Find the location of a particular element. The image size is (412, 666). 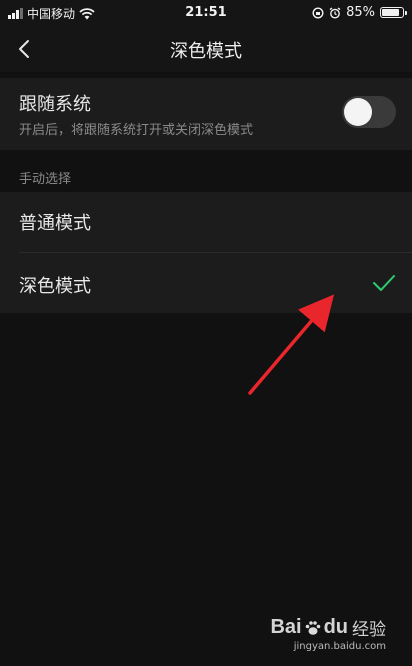

alarm-icon is located at coordinates (335, 12).